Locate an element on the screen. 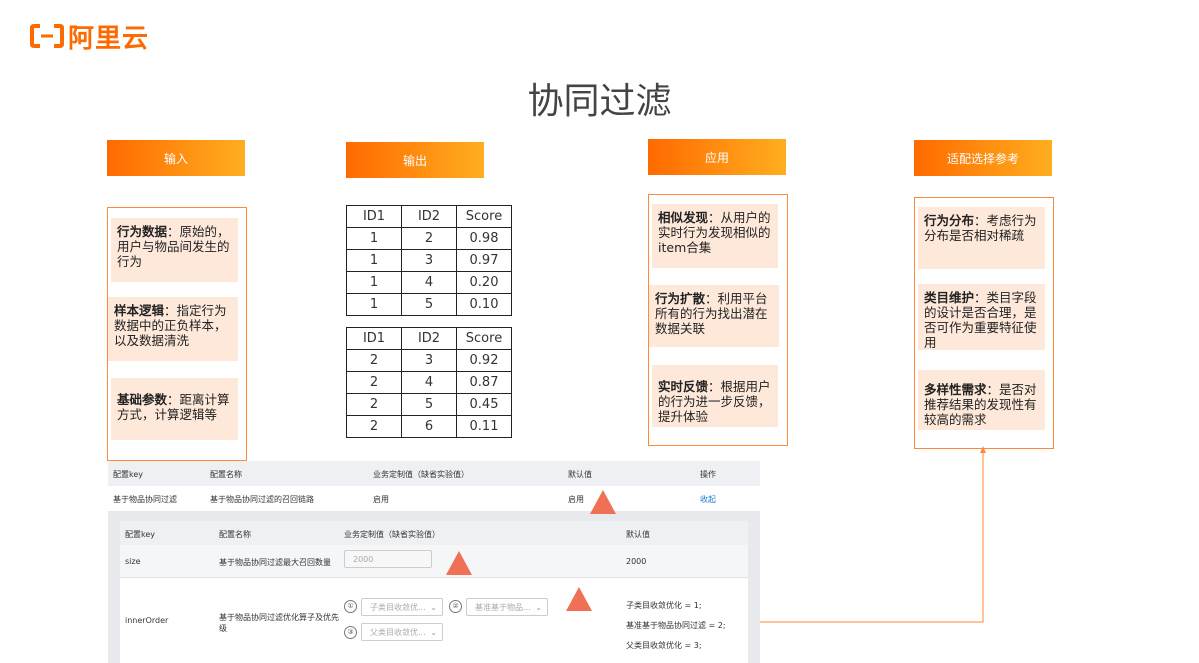 Image resolution: width=1199 pixels, height=663 pixels. table-cell: 0.20 is located at coordinates (484, 282).